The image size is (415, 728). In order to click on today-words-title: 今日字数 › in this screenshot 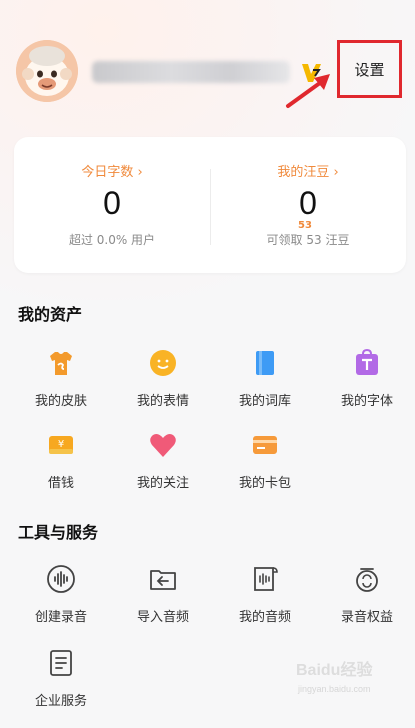, I will do `click(112, 170)`.